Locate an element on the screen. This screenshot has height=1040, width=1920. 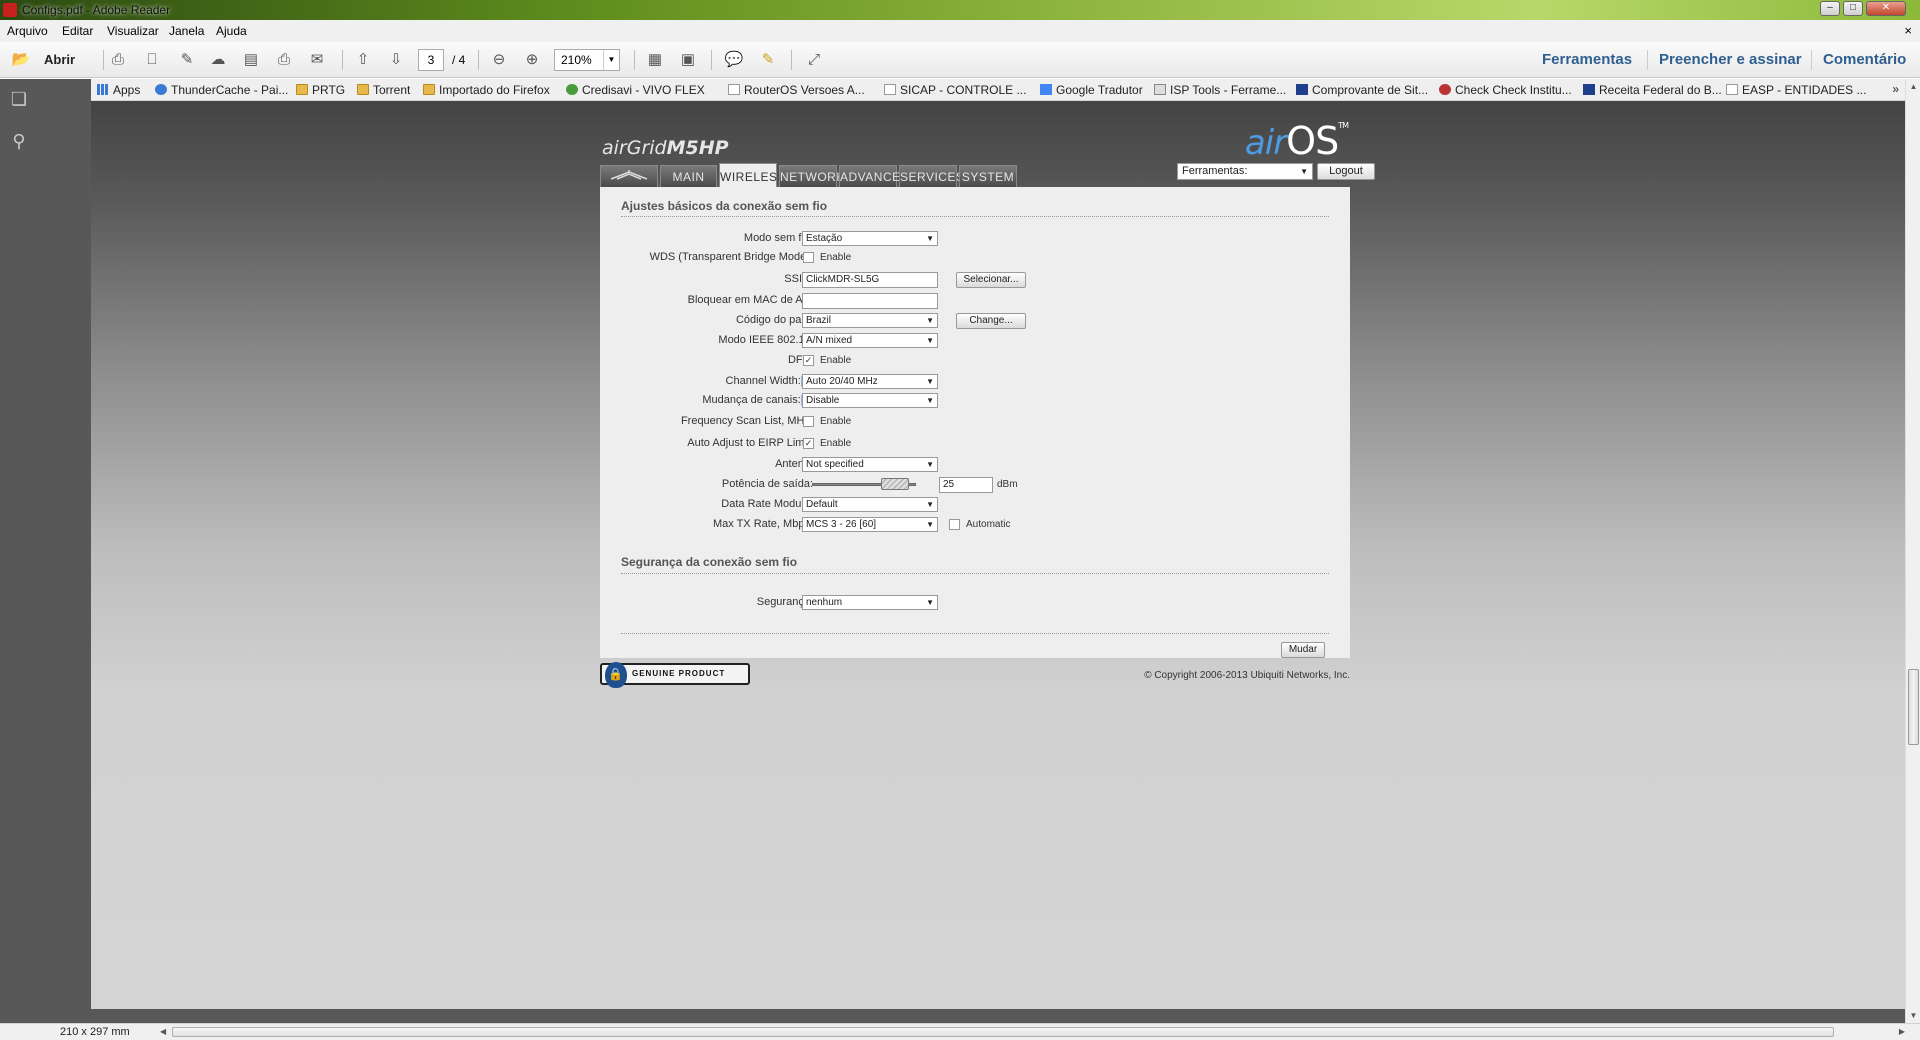
scroll-down-icon: ▼ is located at coordinates (1913, 1015).